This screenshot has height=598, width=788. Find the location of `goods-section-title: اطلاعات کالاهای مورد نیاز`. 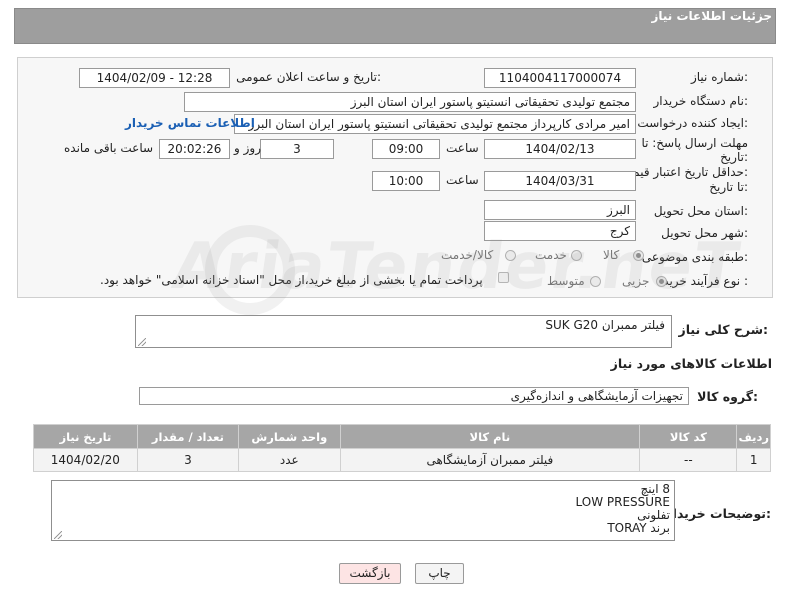

goods-section-title: اطلاعات کالاهای مورد نیاز is located at coordinates (691, 363).